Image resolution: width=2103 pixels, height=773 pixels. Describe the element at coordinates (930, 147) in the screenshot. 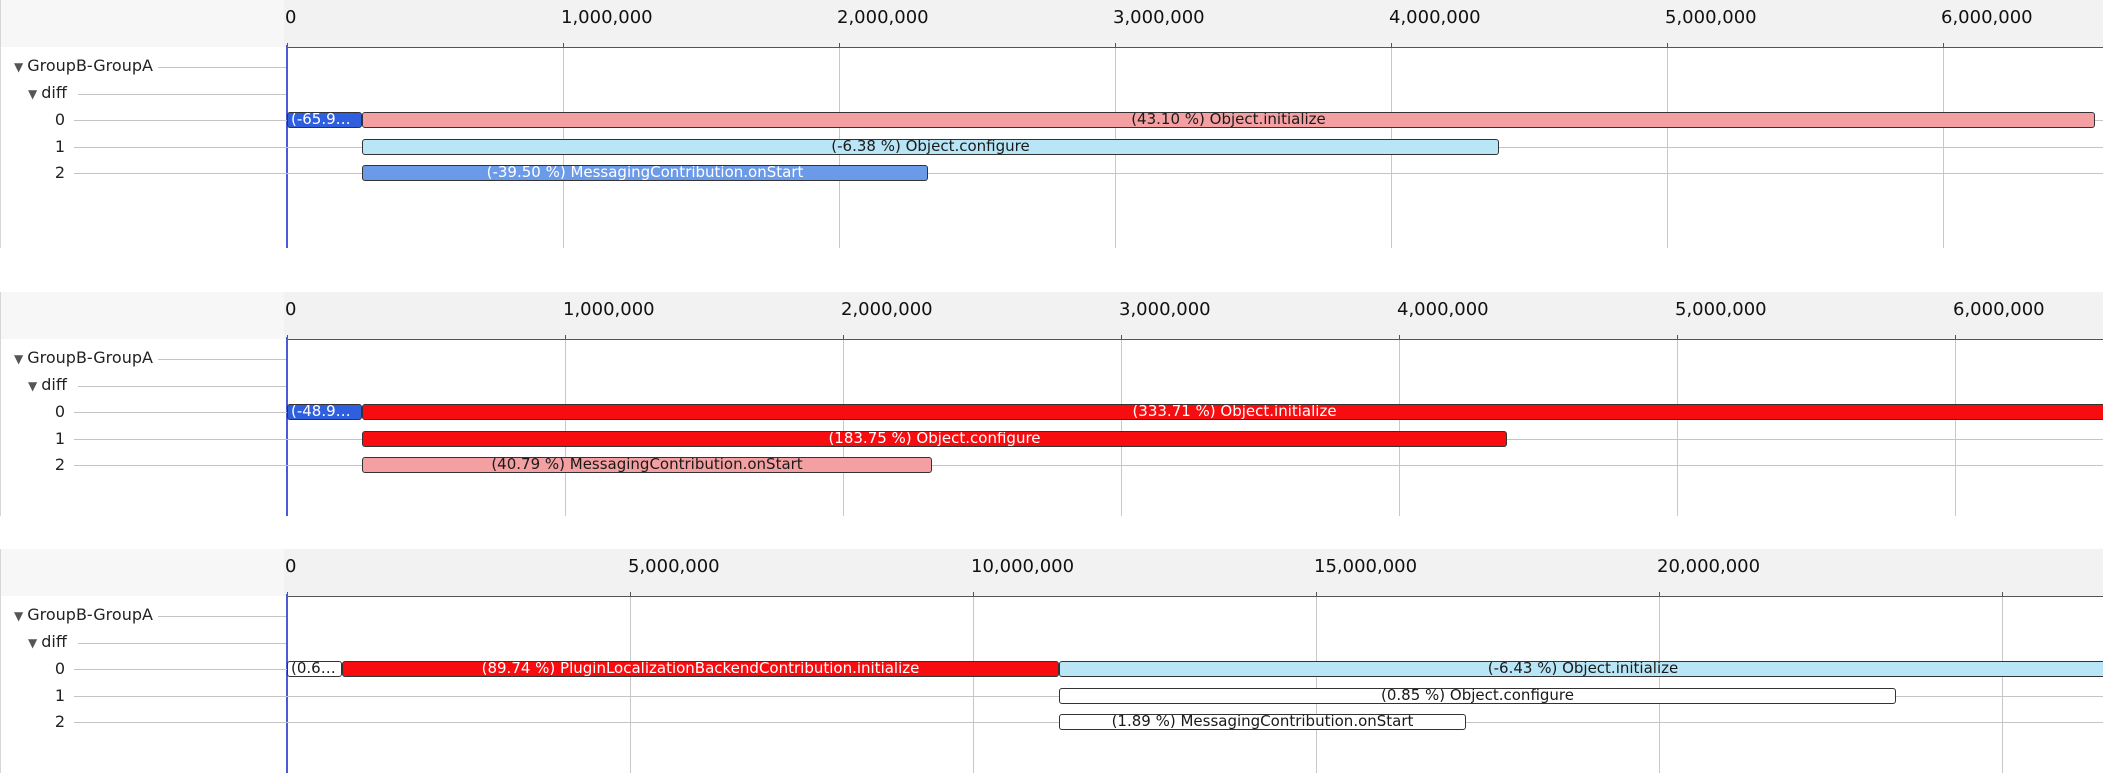

I see `flame-bar: (-6.38 %) Object.configure` at that location.